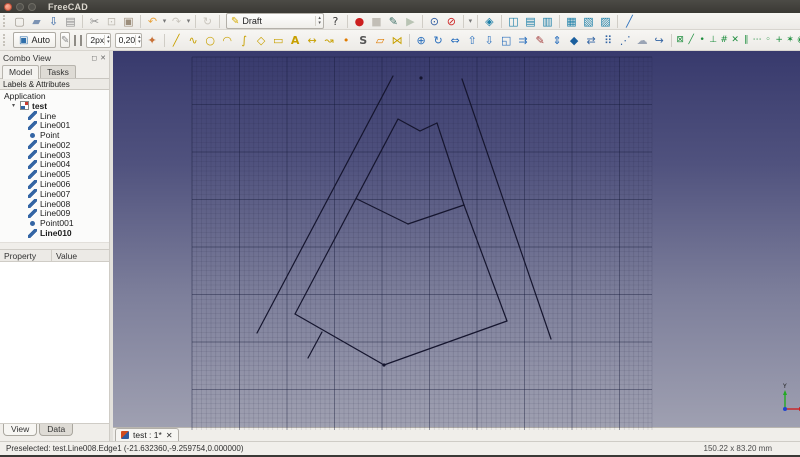 This screenshot has height=457, width=800. I want to click on refresh-icon: ↻, so click(207, 21).